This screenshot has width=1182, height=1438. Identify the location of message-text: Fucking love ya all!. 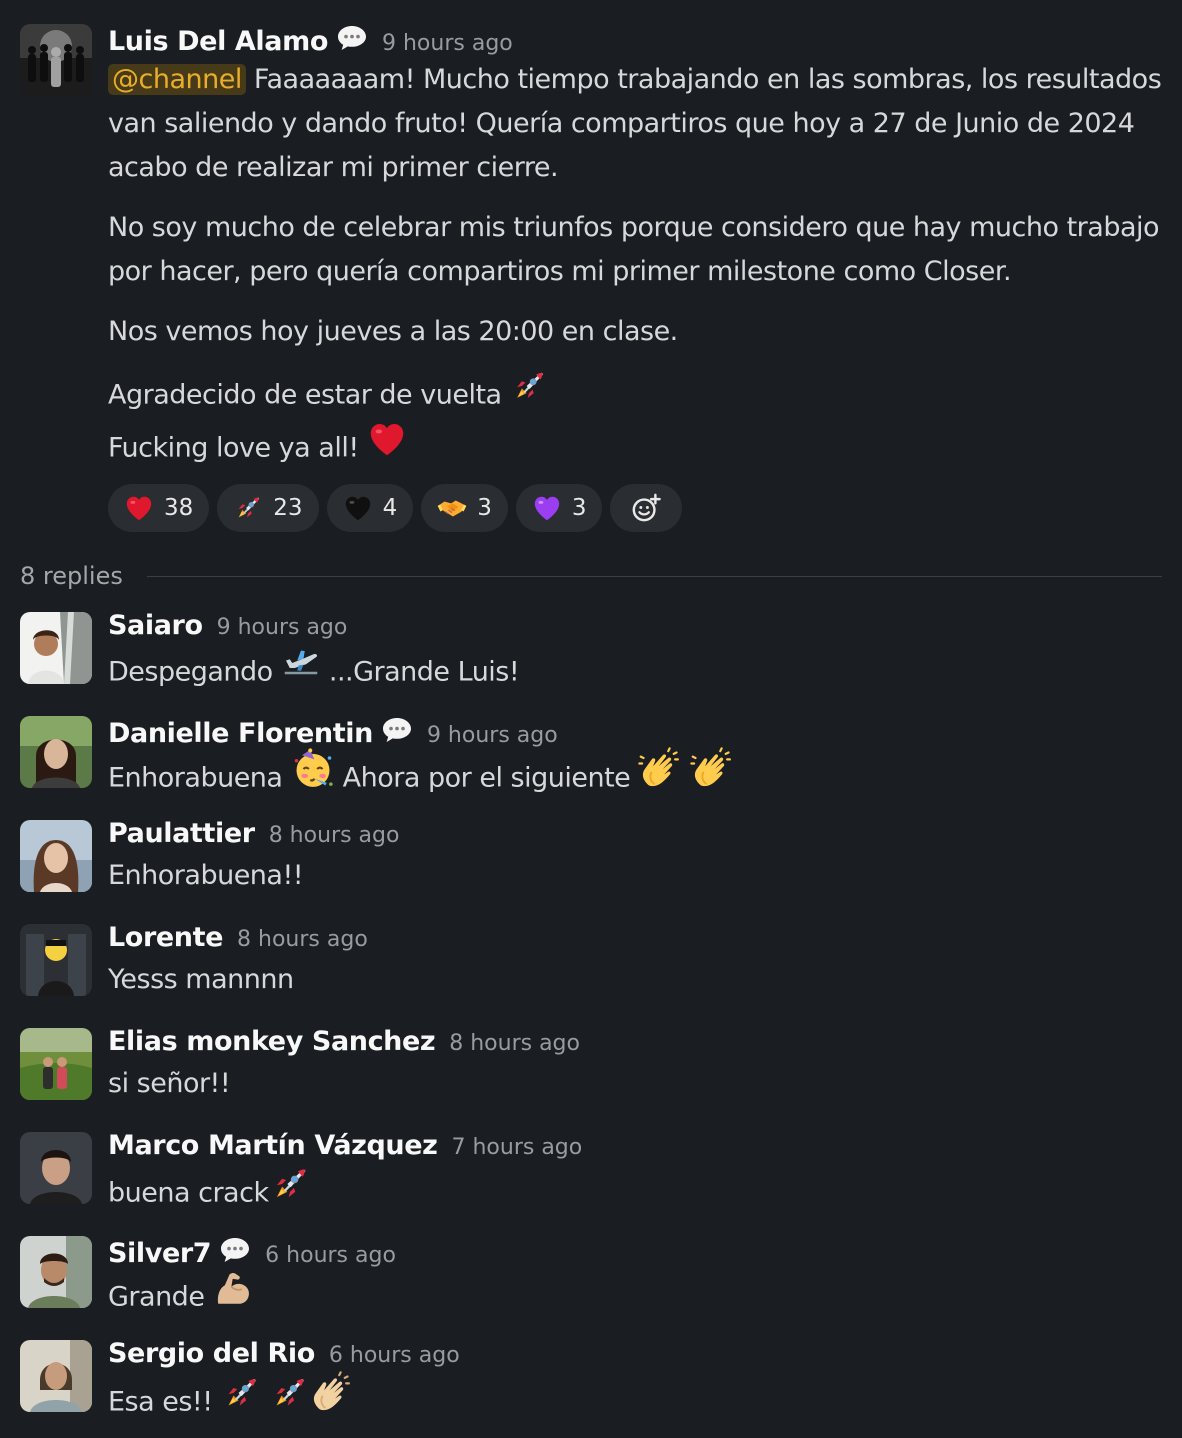
(233, 448).